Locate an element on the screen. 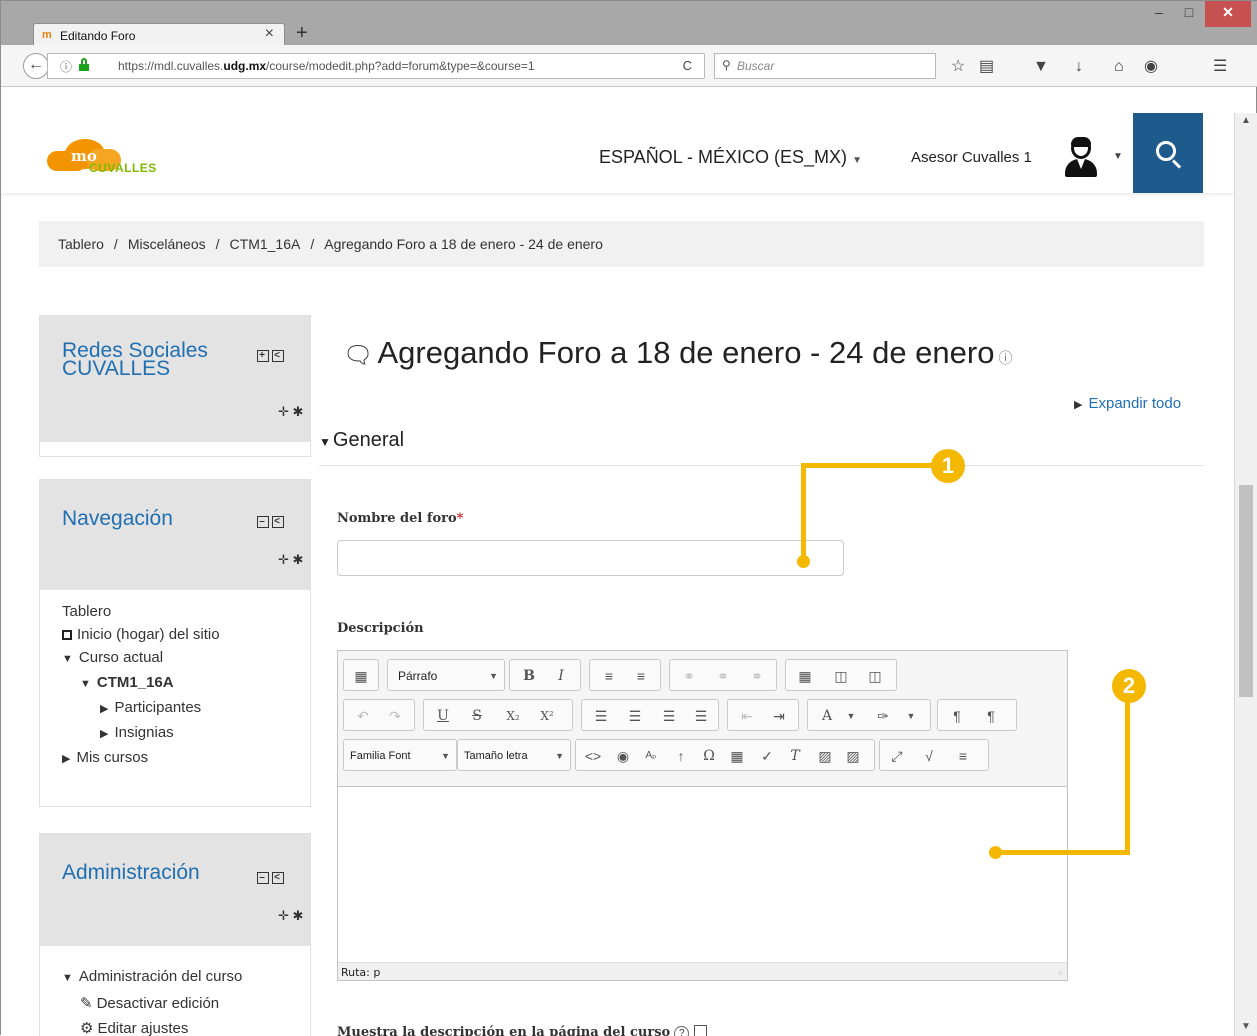 This screenshot has height=1036, width=1257. align-right-icon: ☰ is located at coordinates (669, 716).